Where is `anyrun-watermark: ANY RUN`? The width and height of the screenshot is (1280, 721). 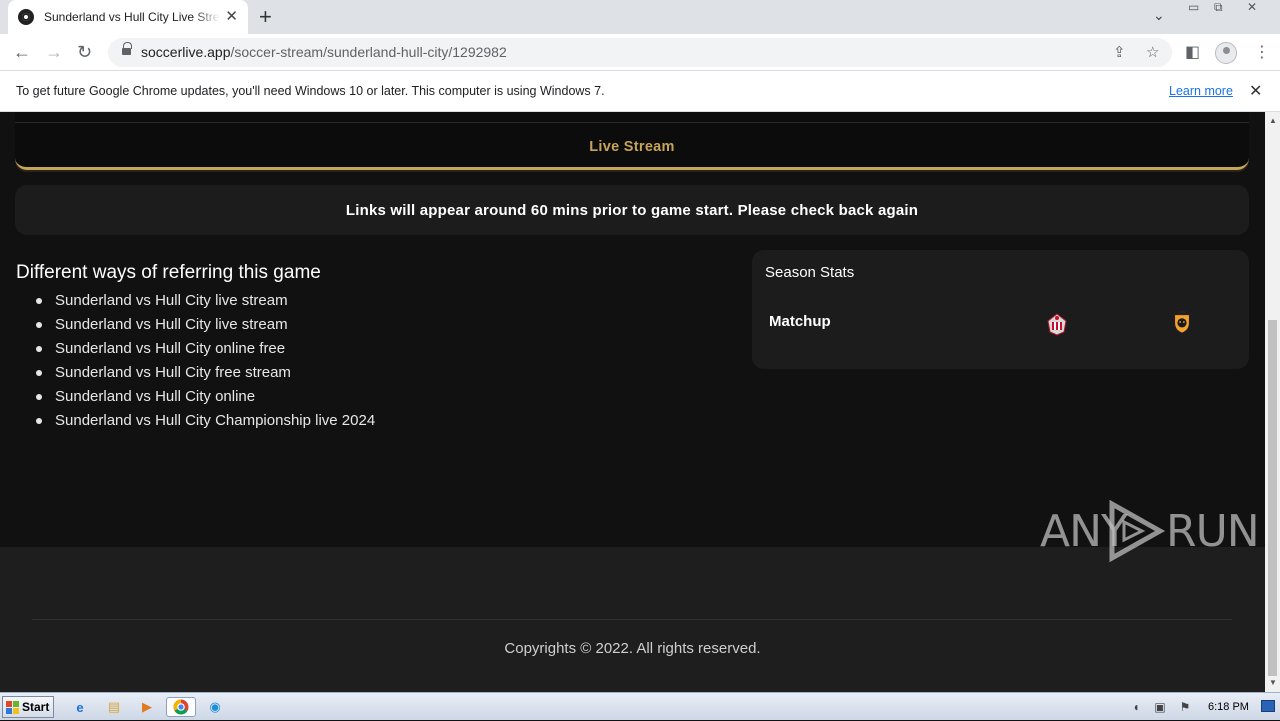
anyrun-watermark: ANY RUN is located at coordinates (1150, 530).